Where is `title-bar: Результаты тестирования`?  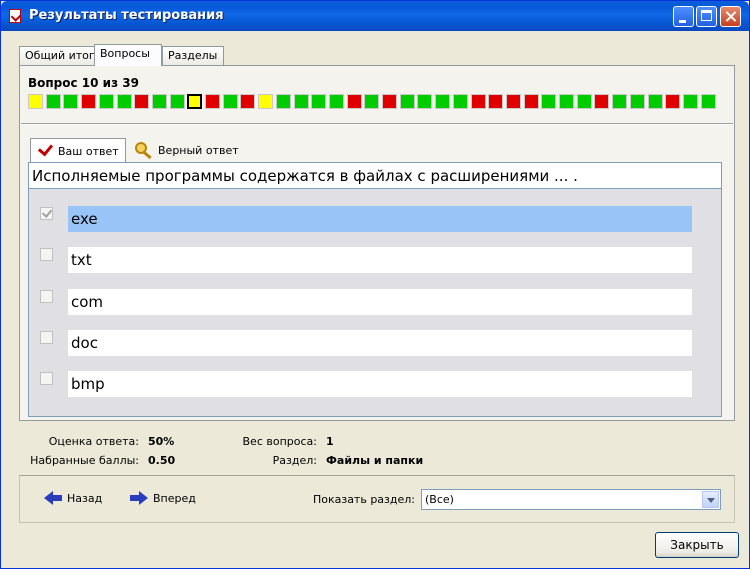
title-bar: Результаты тестирования is located at coordinates (375, 16).